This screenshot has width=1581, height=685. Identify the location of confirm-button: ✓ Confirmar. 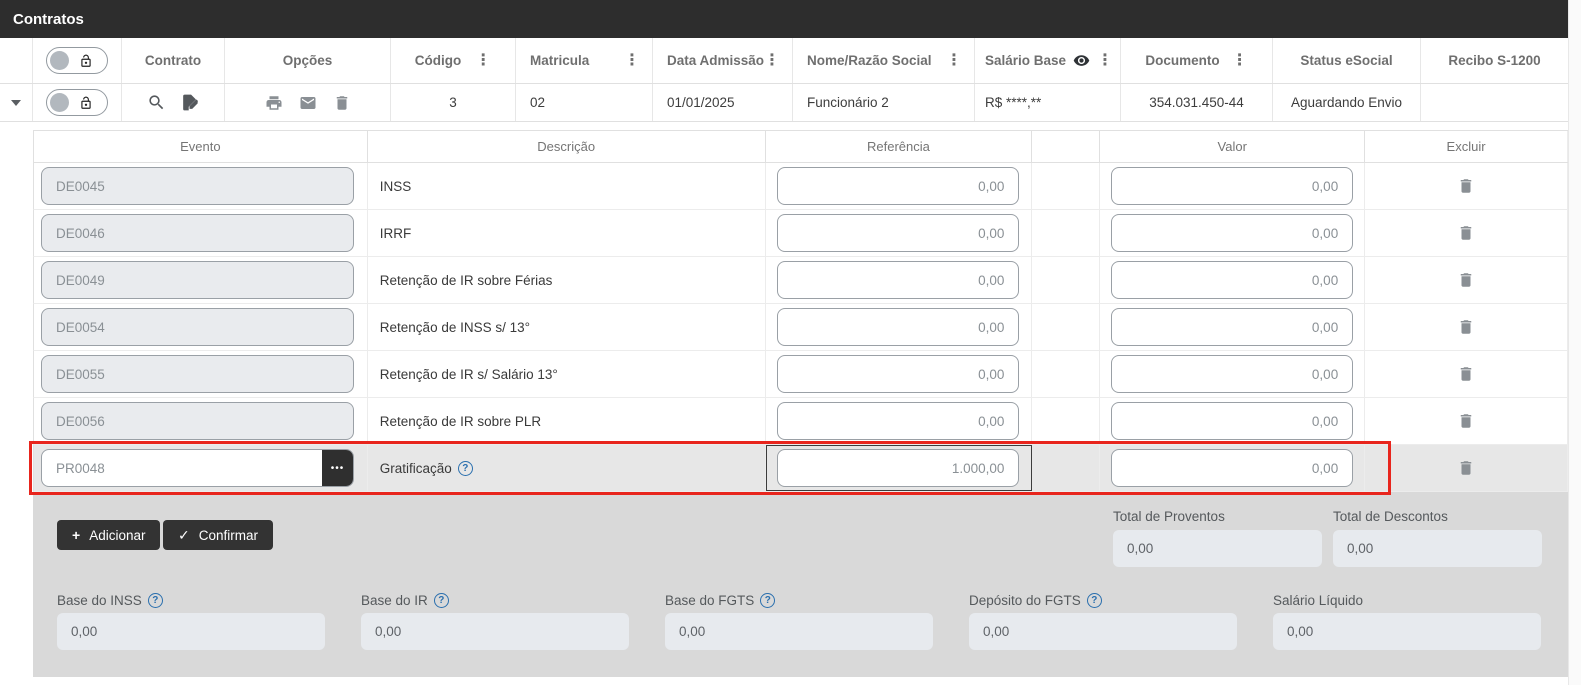
(218, 535).